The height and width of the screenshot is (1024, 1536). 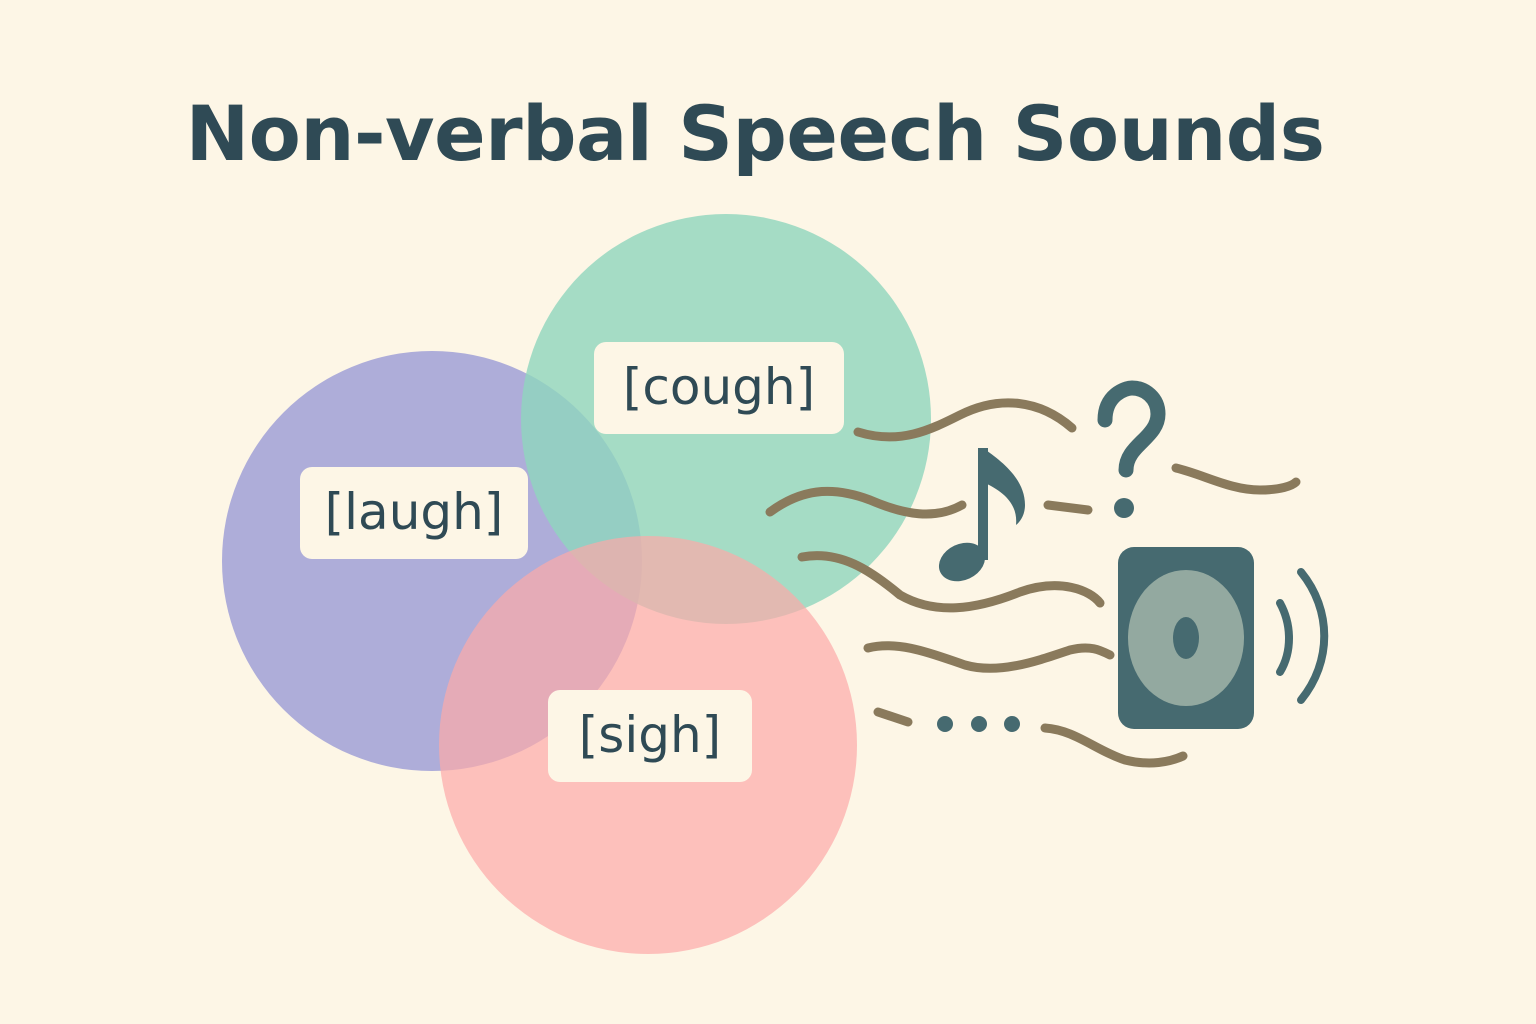 What do you see at coordinates (719, 388) in the screenshot?
I see `label-cough: [cough]` at bounding box center [719, 388].